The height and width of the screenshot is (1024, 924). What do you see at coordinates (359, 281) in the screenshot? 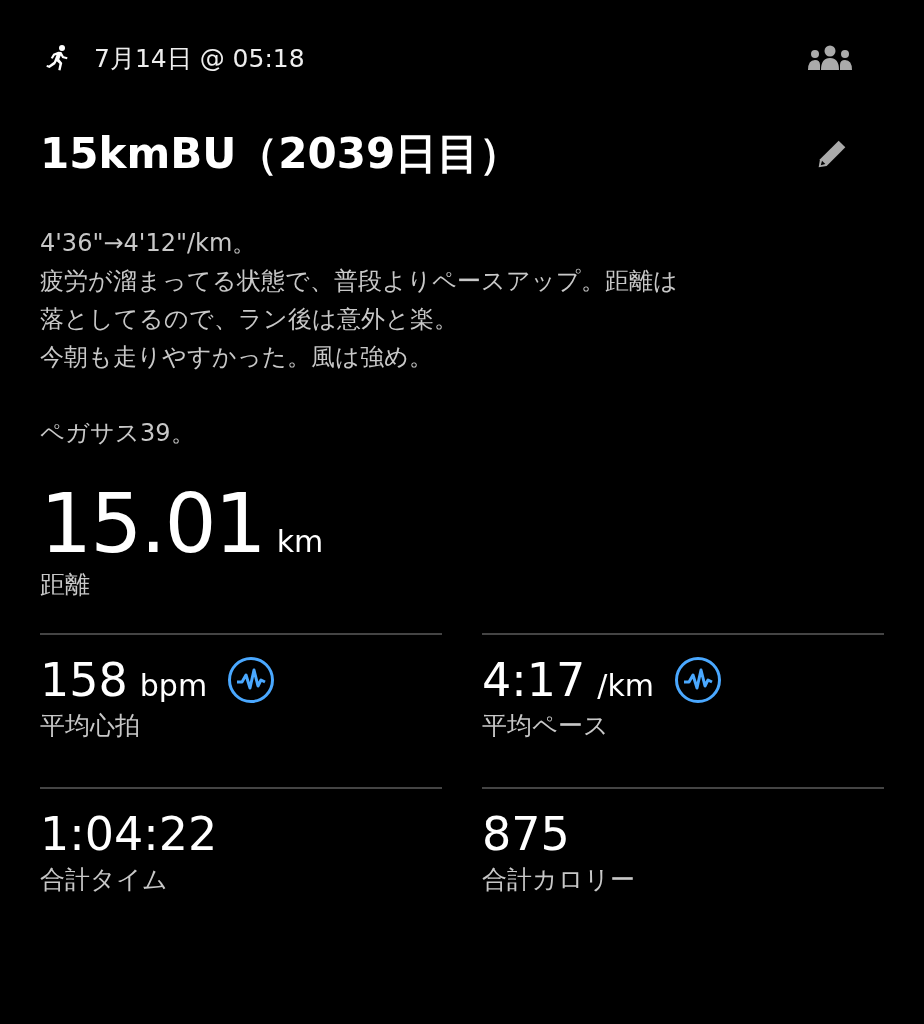
I see `description-line: 疲労が溜まってる状態で、普段よりペースアップ。距離は` at bounding box center [359, 281].